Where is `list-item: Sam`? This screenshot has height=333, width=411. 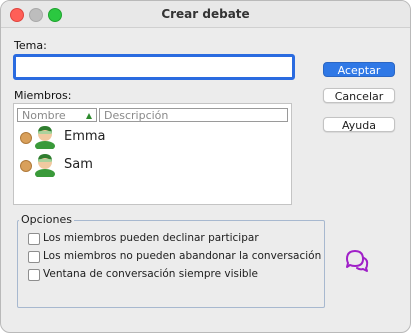
list-item: Sam is located at coordinates (152, 165).